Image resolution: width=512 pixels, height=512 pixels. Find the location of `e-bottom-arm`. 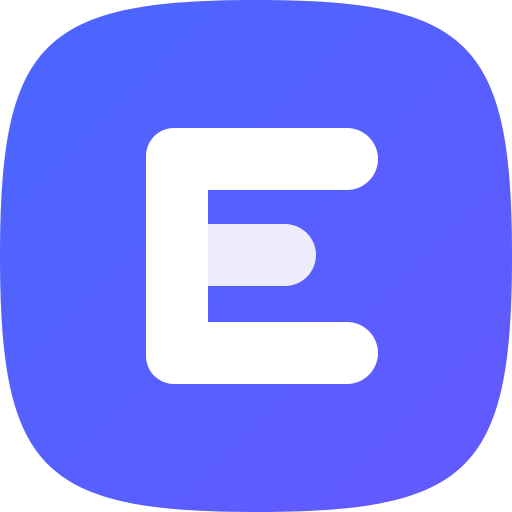

e-bottom-arm is located at coordinates (262, 353).